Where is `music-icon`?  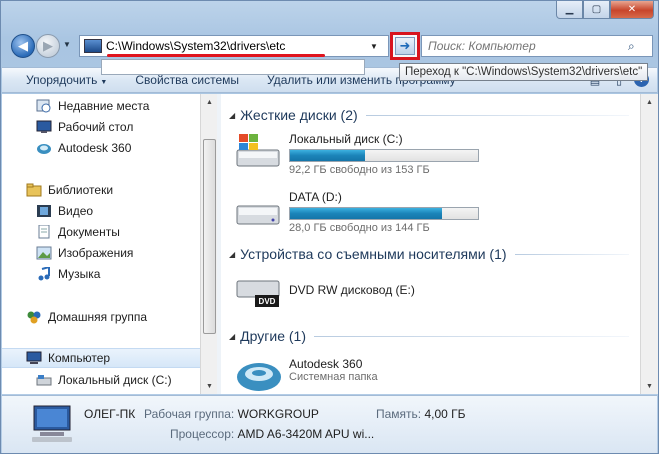 music-icon is located at coordinates (44, 274).